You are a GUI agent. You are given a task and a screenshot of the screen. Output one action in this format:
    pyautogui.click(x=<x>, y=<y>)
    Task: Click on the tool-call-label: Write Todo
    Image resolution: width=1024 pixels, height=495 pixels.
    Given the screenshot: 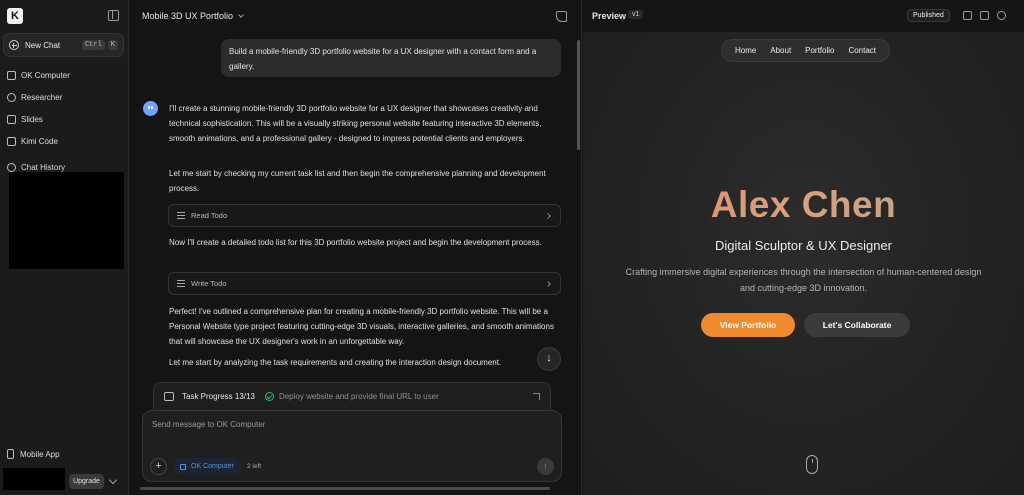 What is the action you would take?
    pyautogui.click(x=209, y=283)
    